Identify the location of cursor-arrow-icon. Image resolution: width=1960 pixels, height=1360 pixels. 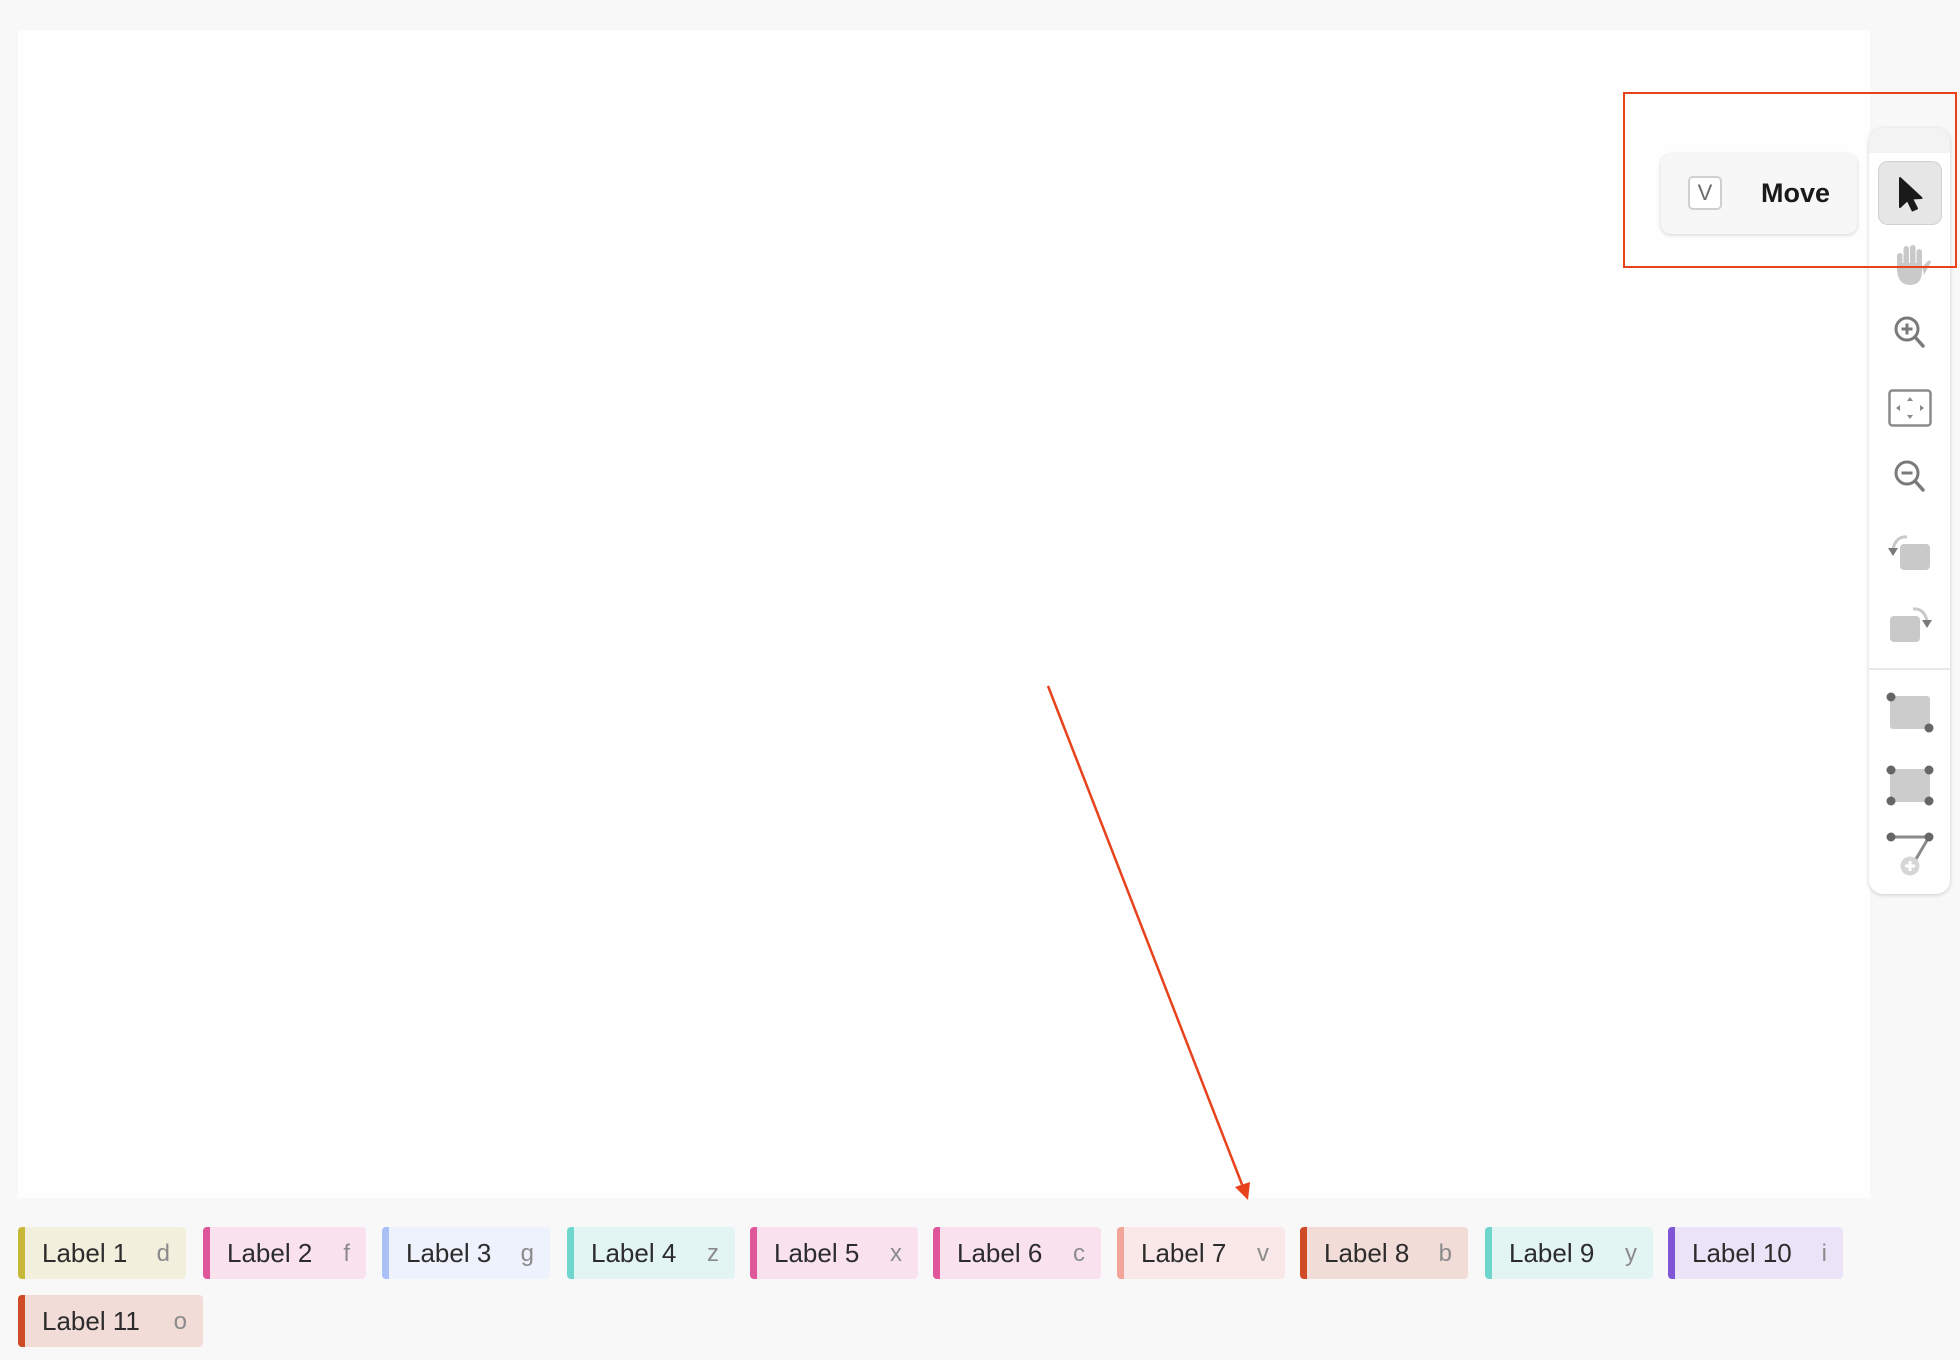
(1911, 194).